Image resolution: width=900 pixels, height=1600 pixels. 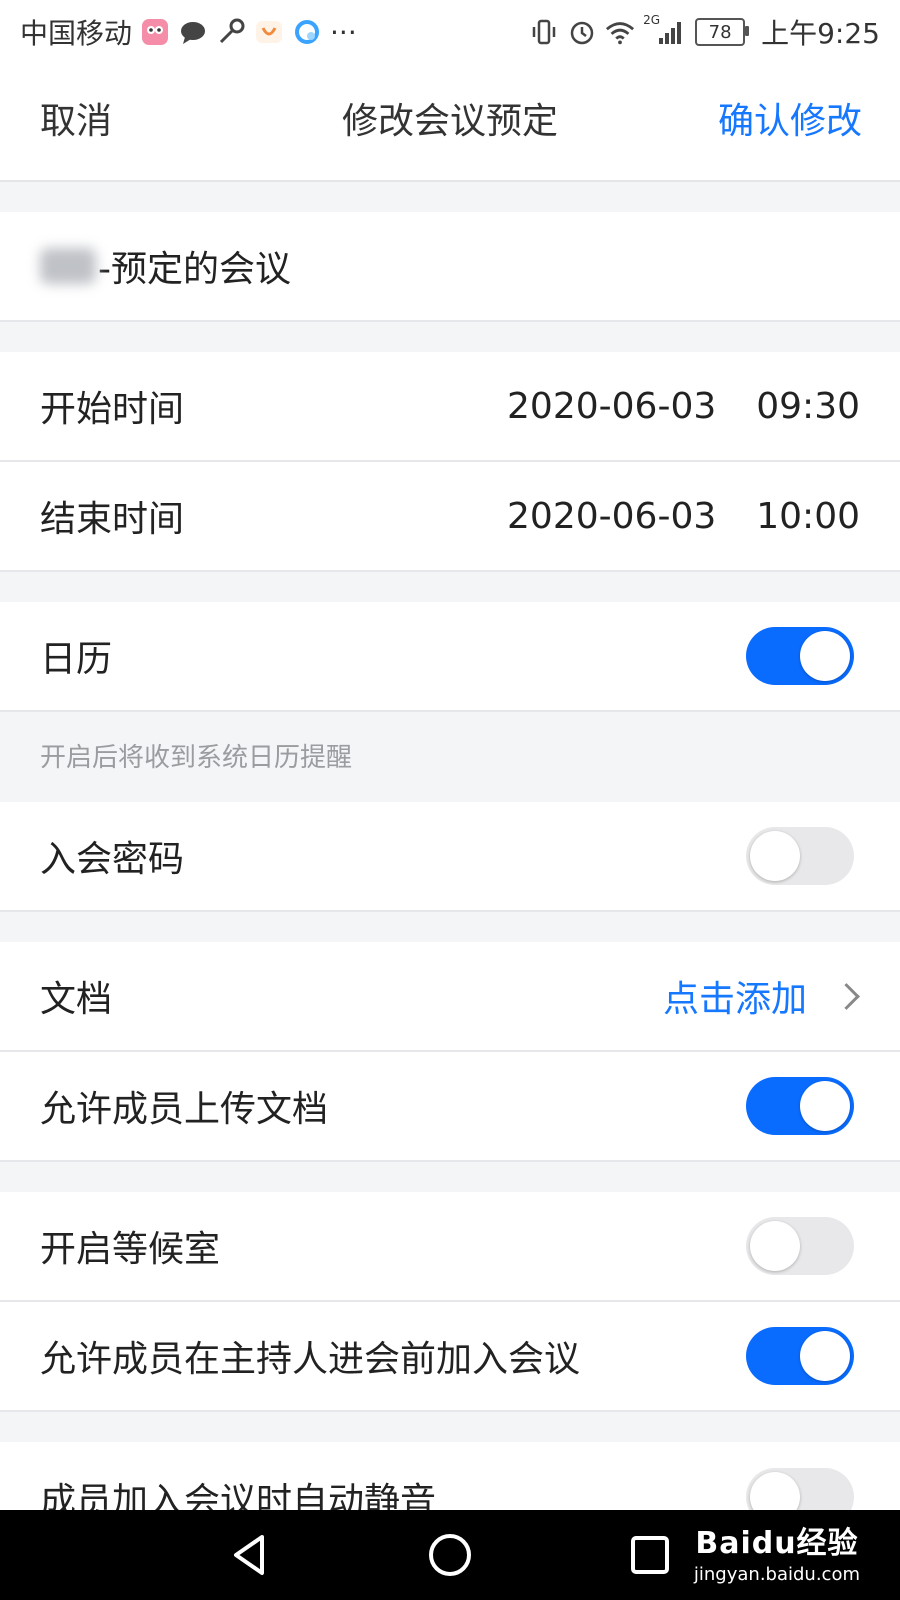 I want to click on more-notifications-icon: ···, so click(x=343, y=32).